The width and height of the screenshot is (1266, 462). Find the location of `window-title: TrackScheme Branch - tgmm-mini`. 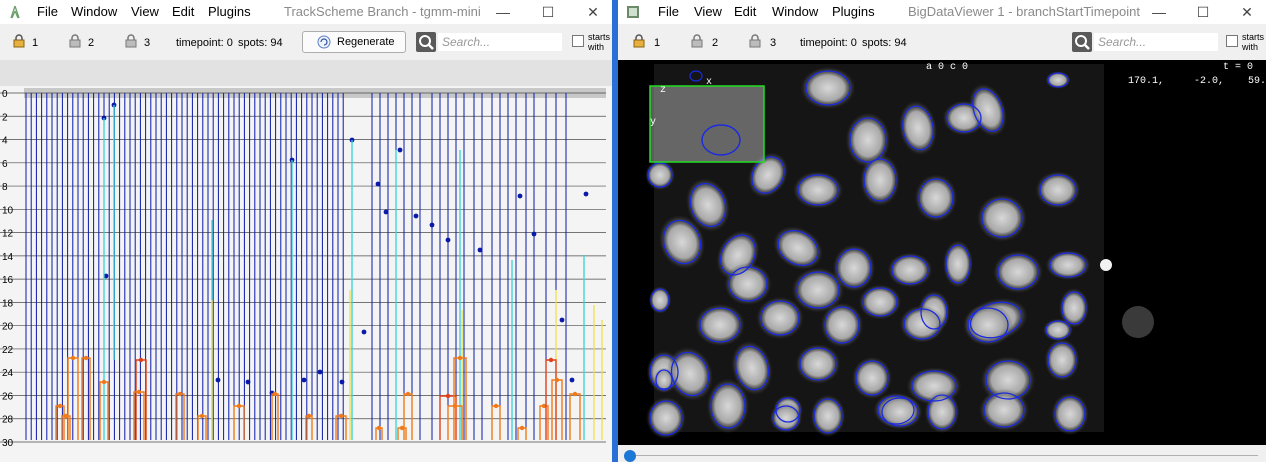

window-title: TrackScheme Branch - tgmm-mini is located at coordinates (382, 11).